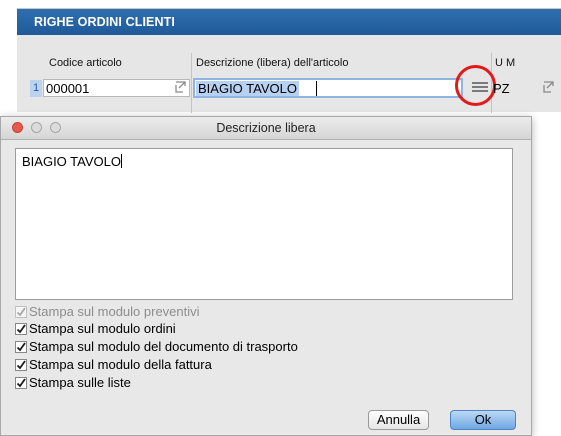  What do you see at coordinates (501, 88) in the screenshot?
I see `um-value: PZ` at bounding box center [501, 88].